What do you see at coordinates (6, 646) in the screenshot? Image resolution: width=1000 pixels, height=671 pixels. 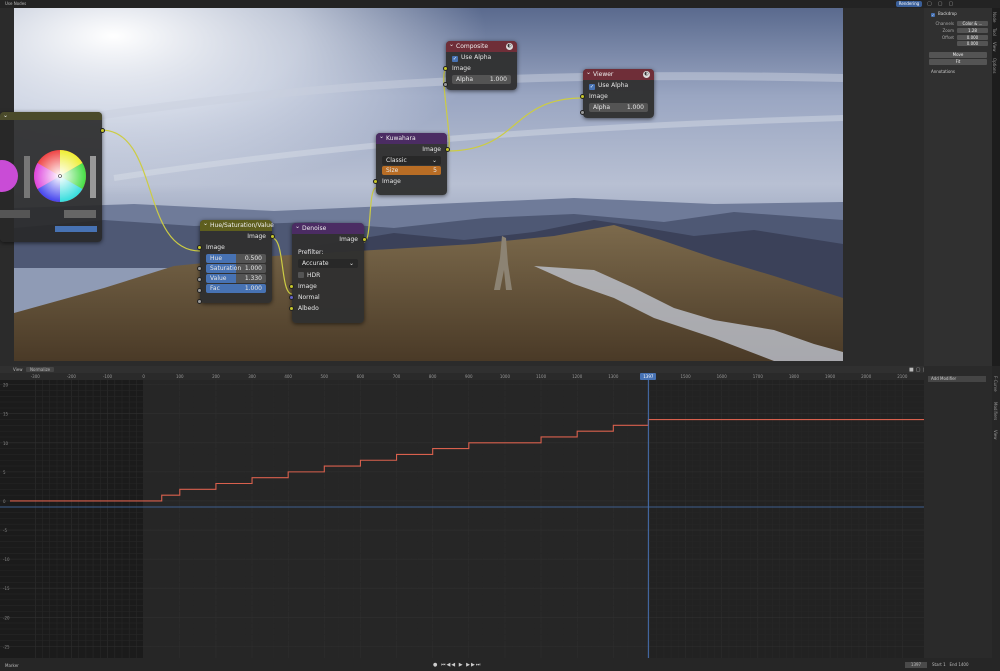 I see `y-tick-label: -25` at bounding box center [6, 646].